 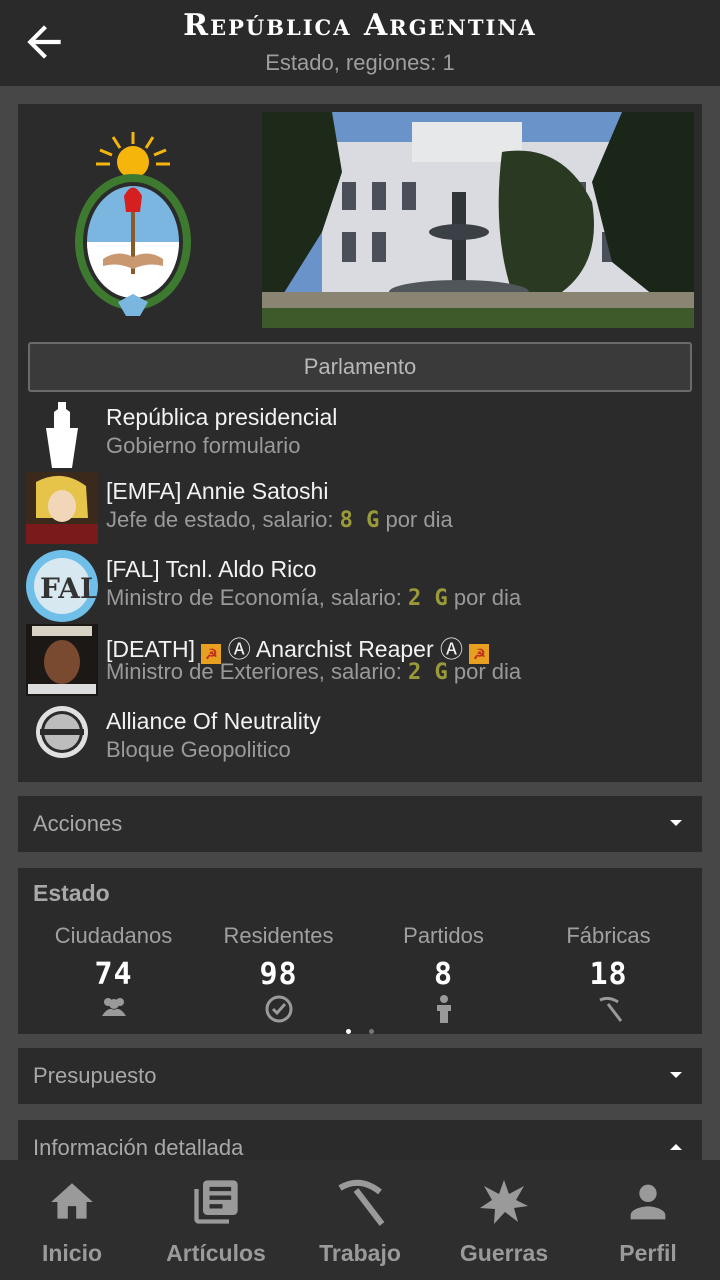 I want to click on home-icon, so click(x=72, y=1202).